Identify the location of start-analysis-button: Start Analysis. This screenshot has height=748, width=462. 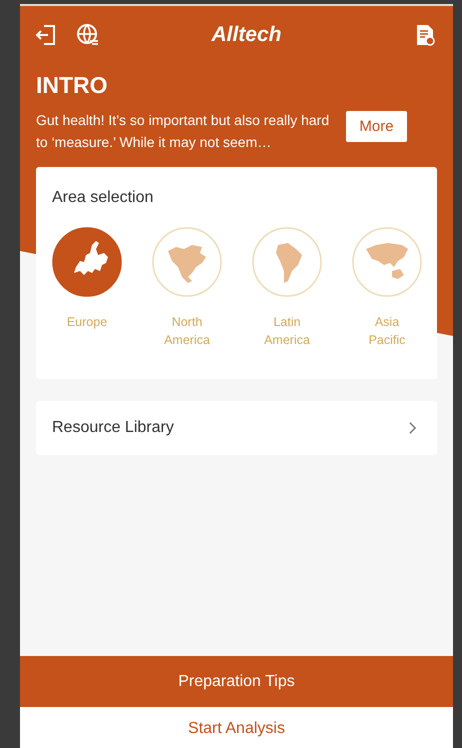
(236, 727).